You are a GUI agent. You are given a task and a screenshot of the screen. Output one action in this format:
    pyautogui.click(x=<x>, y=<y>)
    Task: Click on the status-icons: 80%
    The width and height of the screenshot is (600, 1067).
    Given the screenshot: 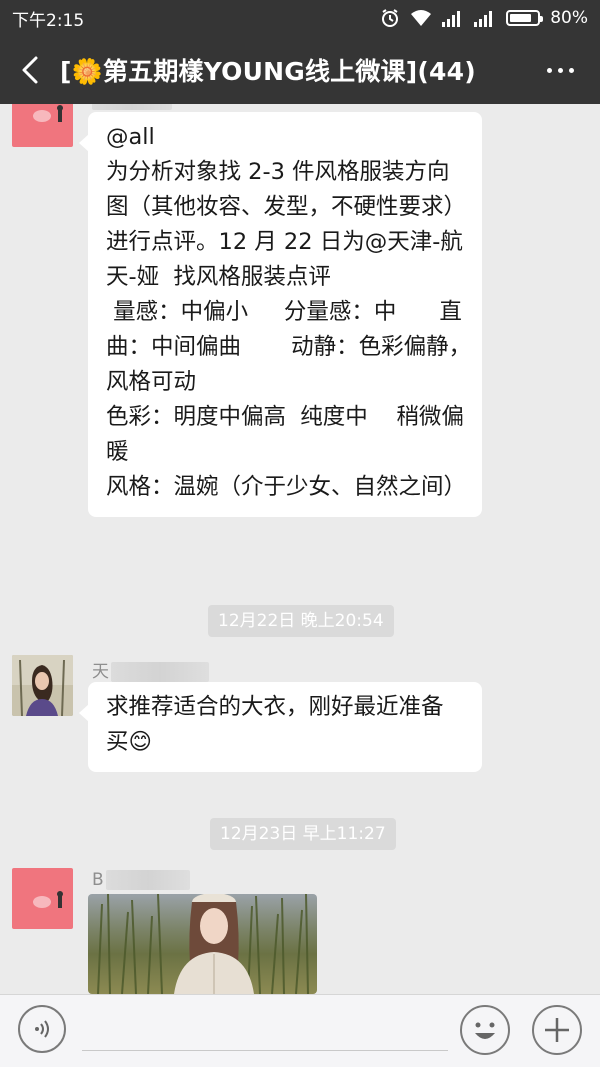 What is the action you would take?
    pyautogui.click(x=484, y=18)
    